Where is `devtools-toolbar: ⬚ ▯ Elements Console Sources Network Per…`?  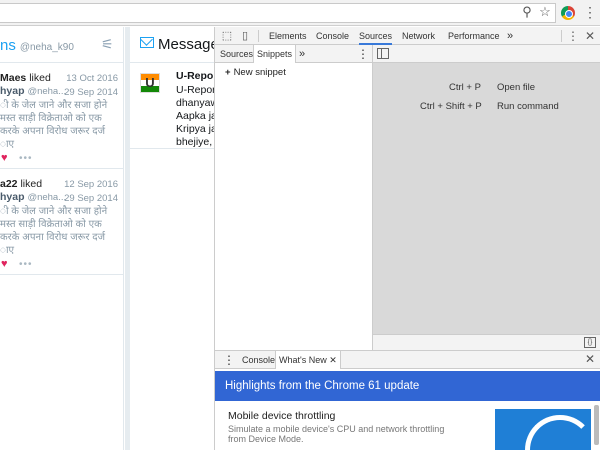 devtools-toolbar: ⬚ ▯ Elements Console Sources Network Per… is located at coordinates (407, 36).